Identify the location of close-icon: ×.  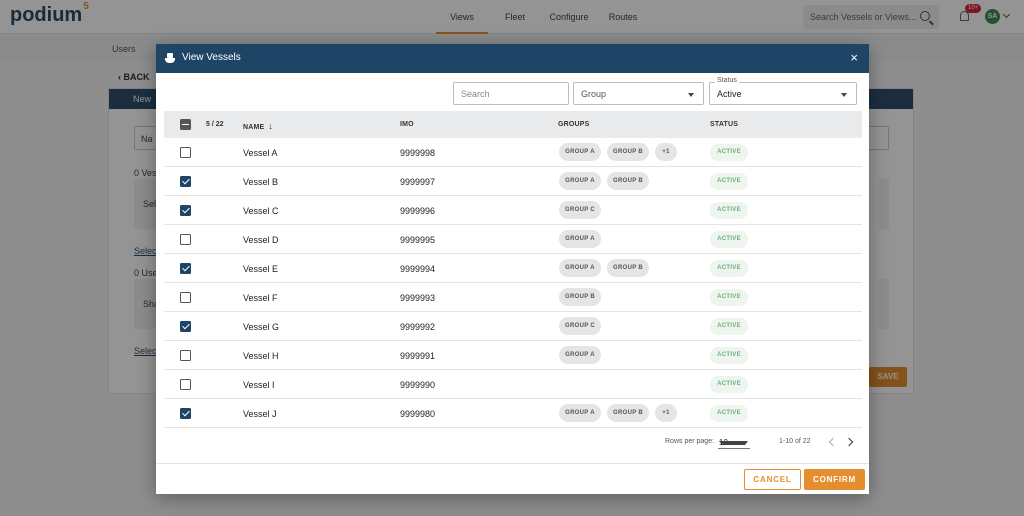
(854, 58).